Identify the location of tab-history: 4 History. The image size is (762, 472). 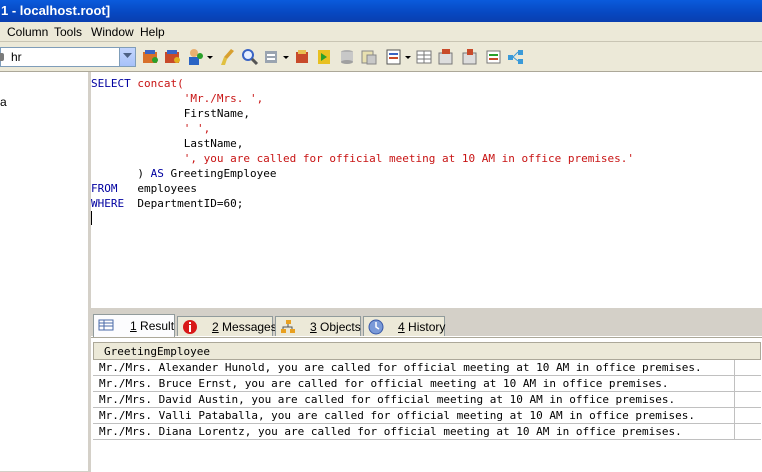
(404, 326).